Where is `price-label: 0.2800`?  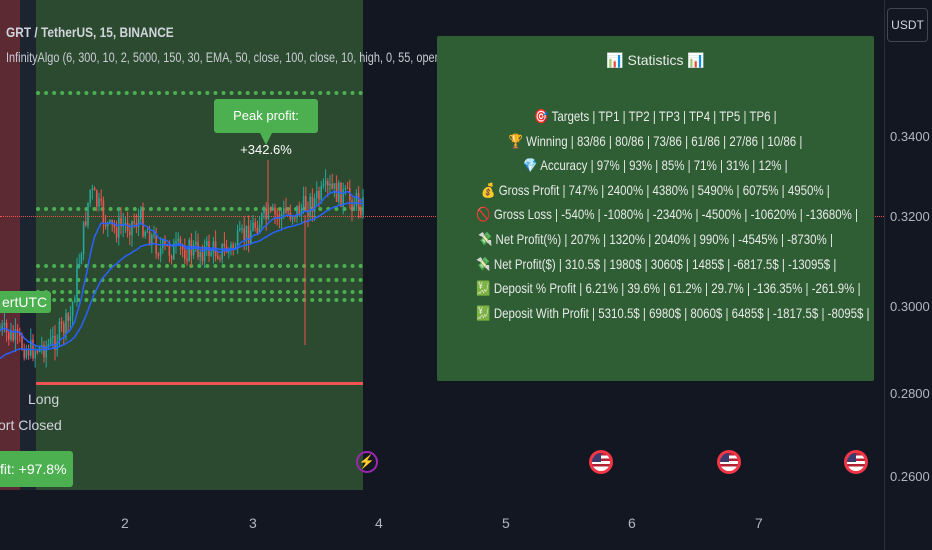 price-label: 0.2800 is located at coordinates (910, 393).